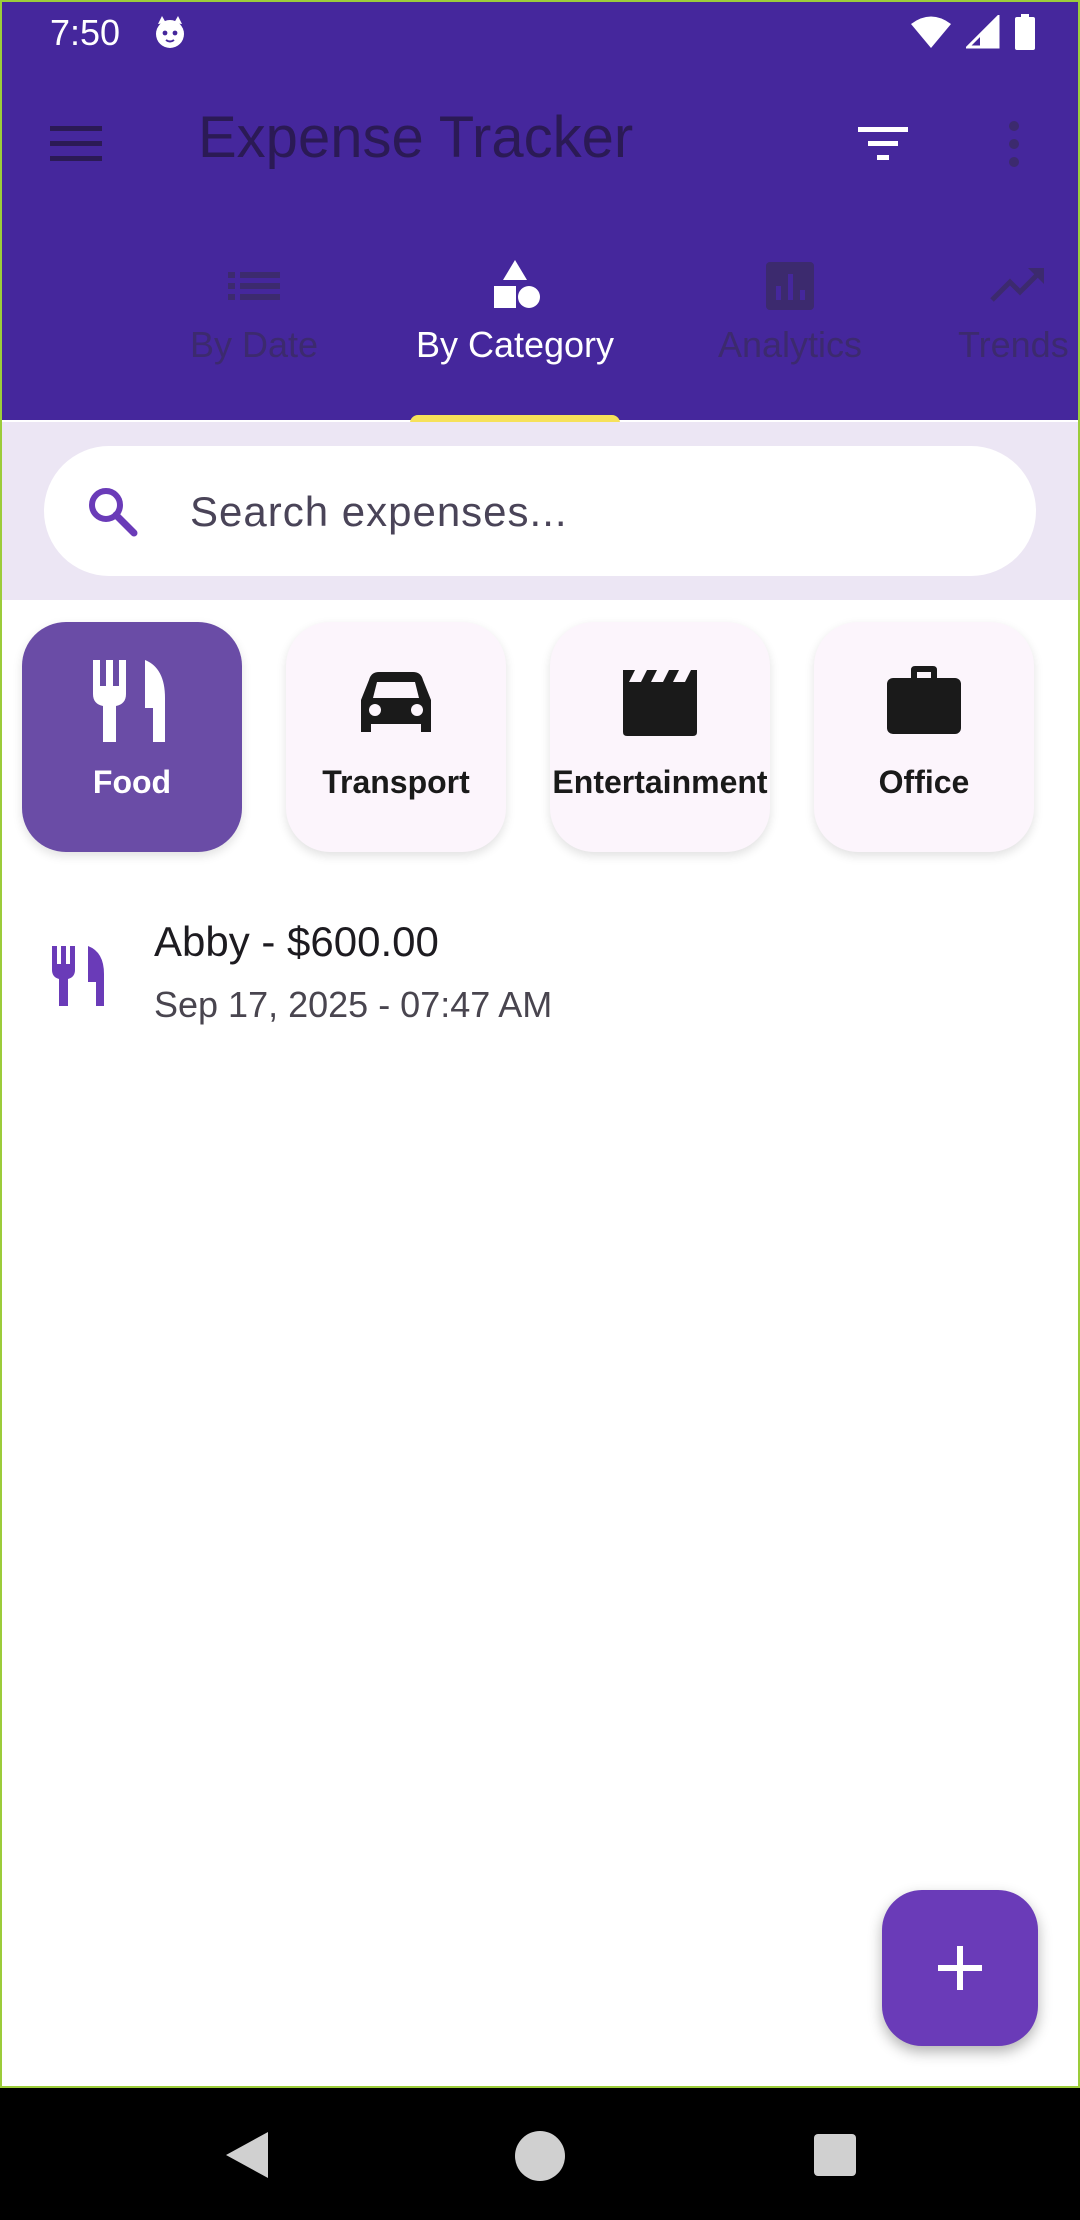 Image resolution: width=1080 pixels, height=2220 pixels. What do you see at coordinates (924, 737) in the screenshot?
I see `category-office: Office` at bounding box center [924, 737].